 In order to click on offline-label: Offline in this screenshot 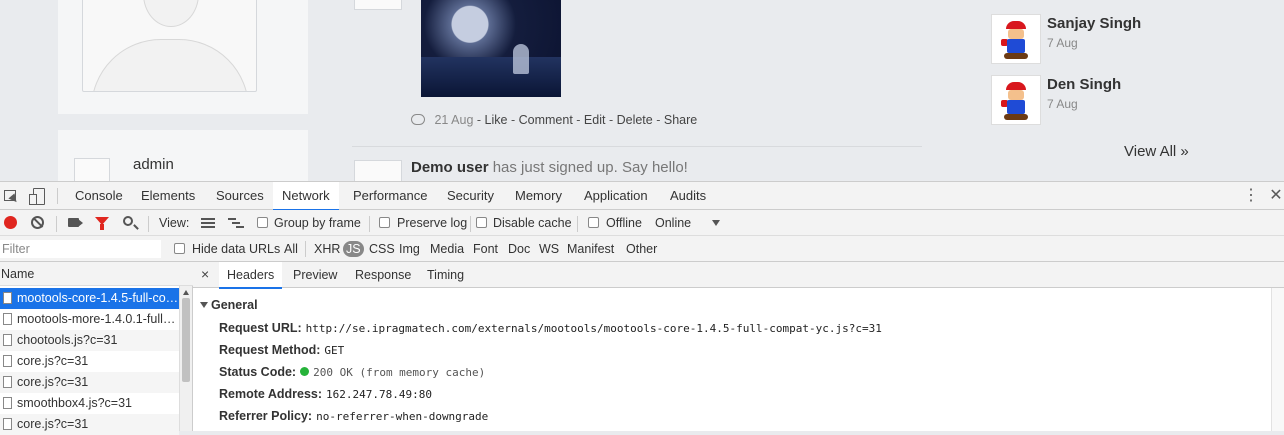, I will do `click(624, 223)`.